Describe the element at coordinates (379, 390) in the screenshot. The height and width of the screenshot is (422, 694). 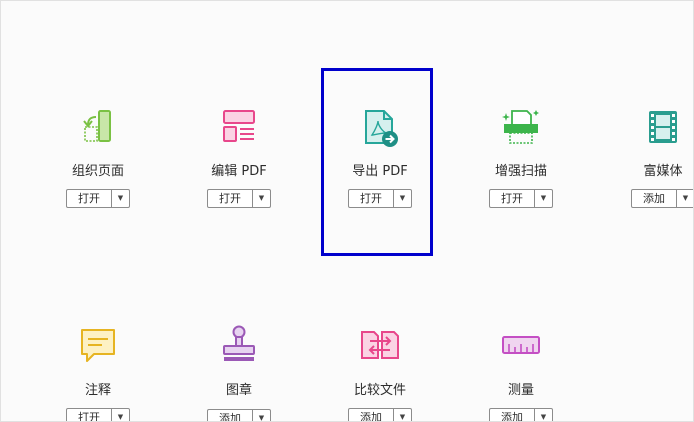
I see `tool-label: 比较文件` at that location.